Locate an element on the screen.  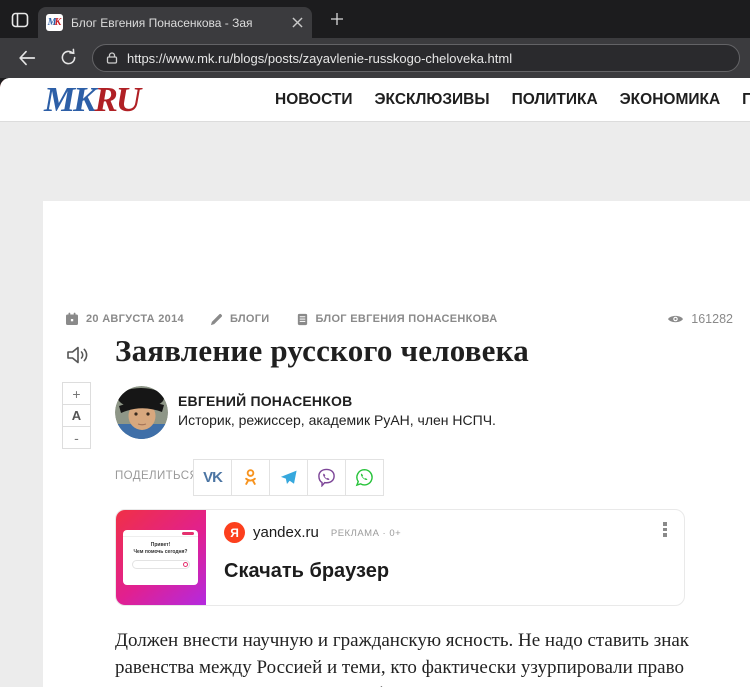
ad-site: yandex.ru is located at coordinates (286, 532).